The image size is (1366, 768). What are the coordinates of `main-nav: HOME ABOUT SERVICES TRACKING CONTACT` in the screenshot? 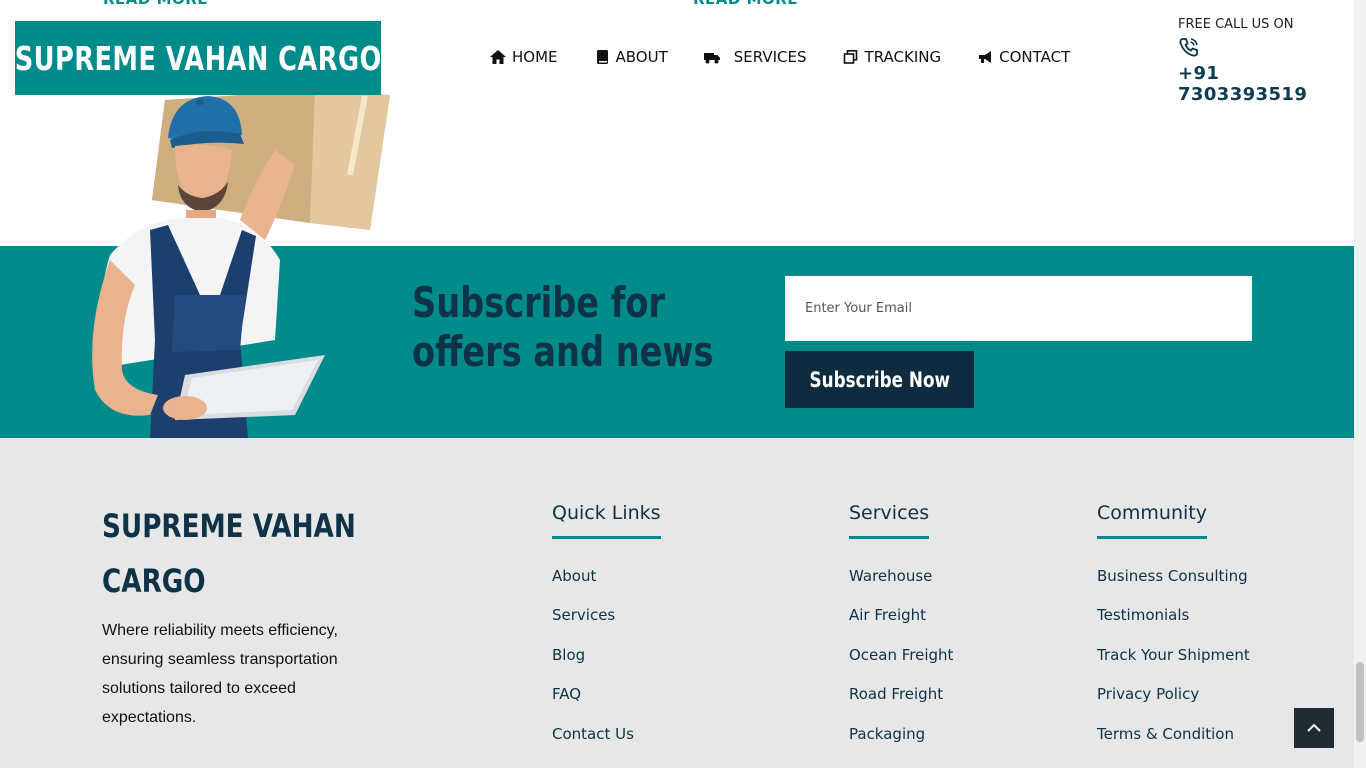 It's located at (798, 57).